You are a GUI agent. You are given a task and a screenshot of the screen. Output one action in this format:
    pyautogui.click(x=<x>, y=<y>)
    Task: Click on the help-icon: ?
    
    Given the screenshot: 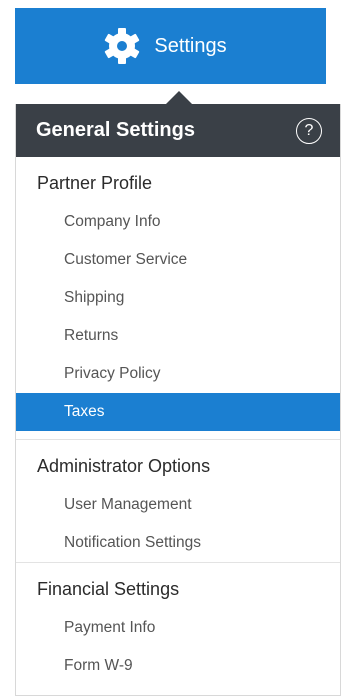 What is the action you would take?
    pyautogui.click(x=309, y=130)
    